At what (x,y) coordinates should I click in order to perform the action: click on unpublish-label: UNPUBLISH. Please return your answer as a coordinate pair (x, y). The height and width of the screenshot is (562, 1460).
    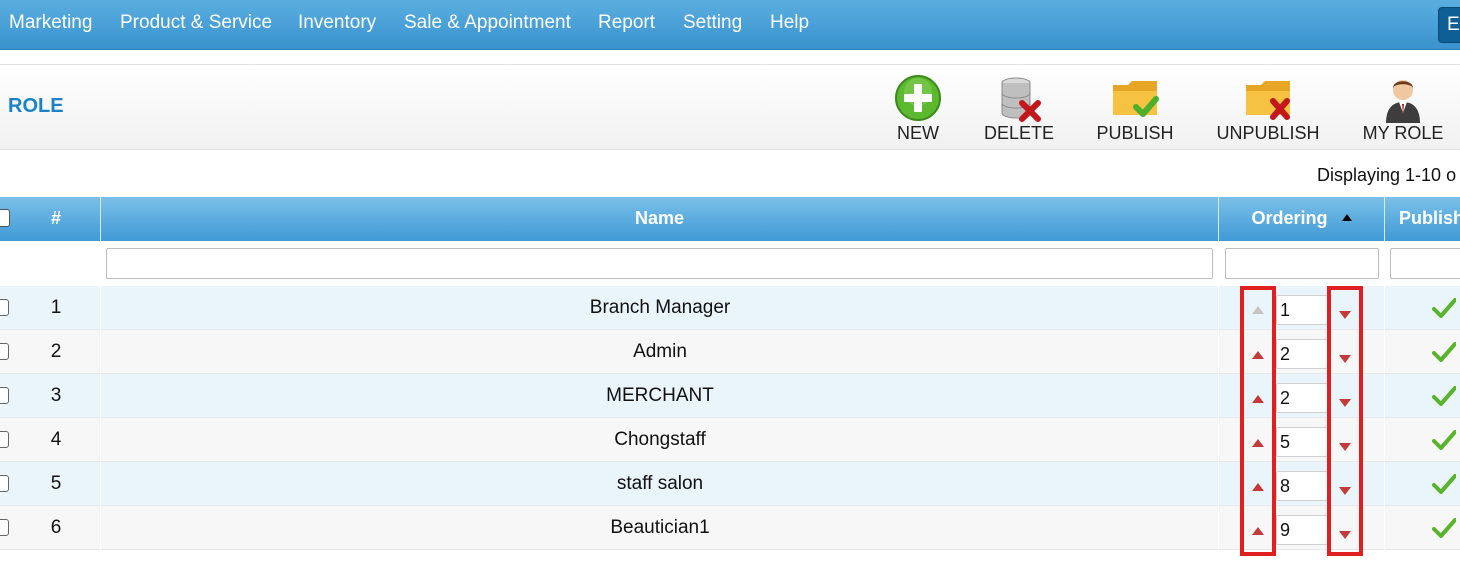
    Looking at the image, I should click on (1268, 133).